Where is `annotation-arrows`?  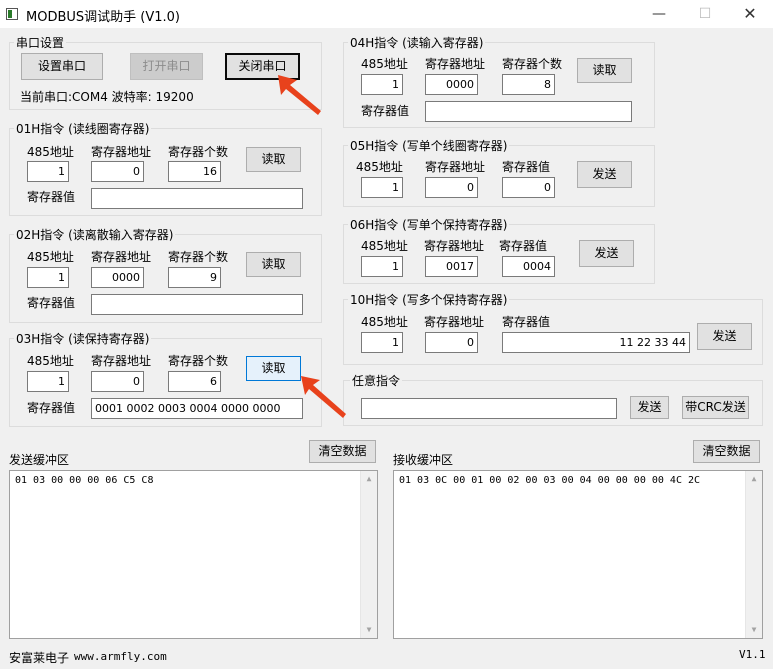 annotation-arrows is located at coordinates (312, 246).